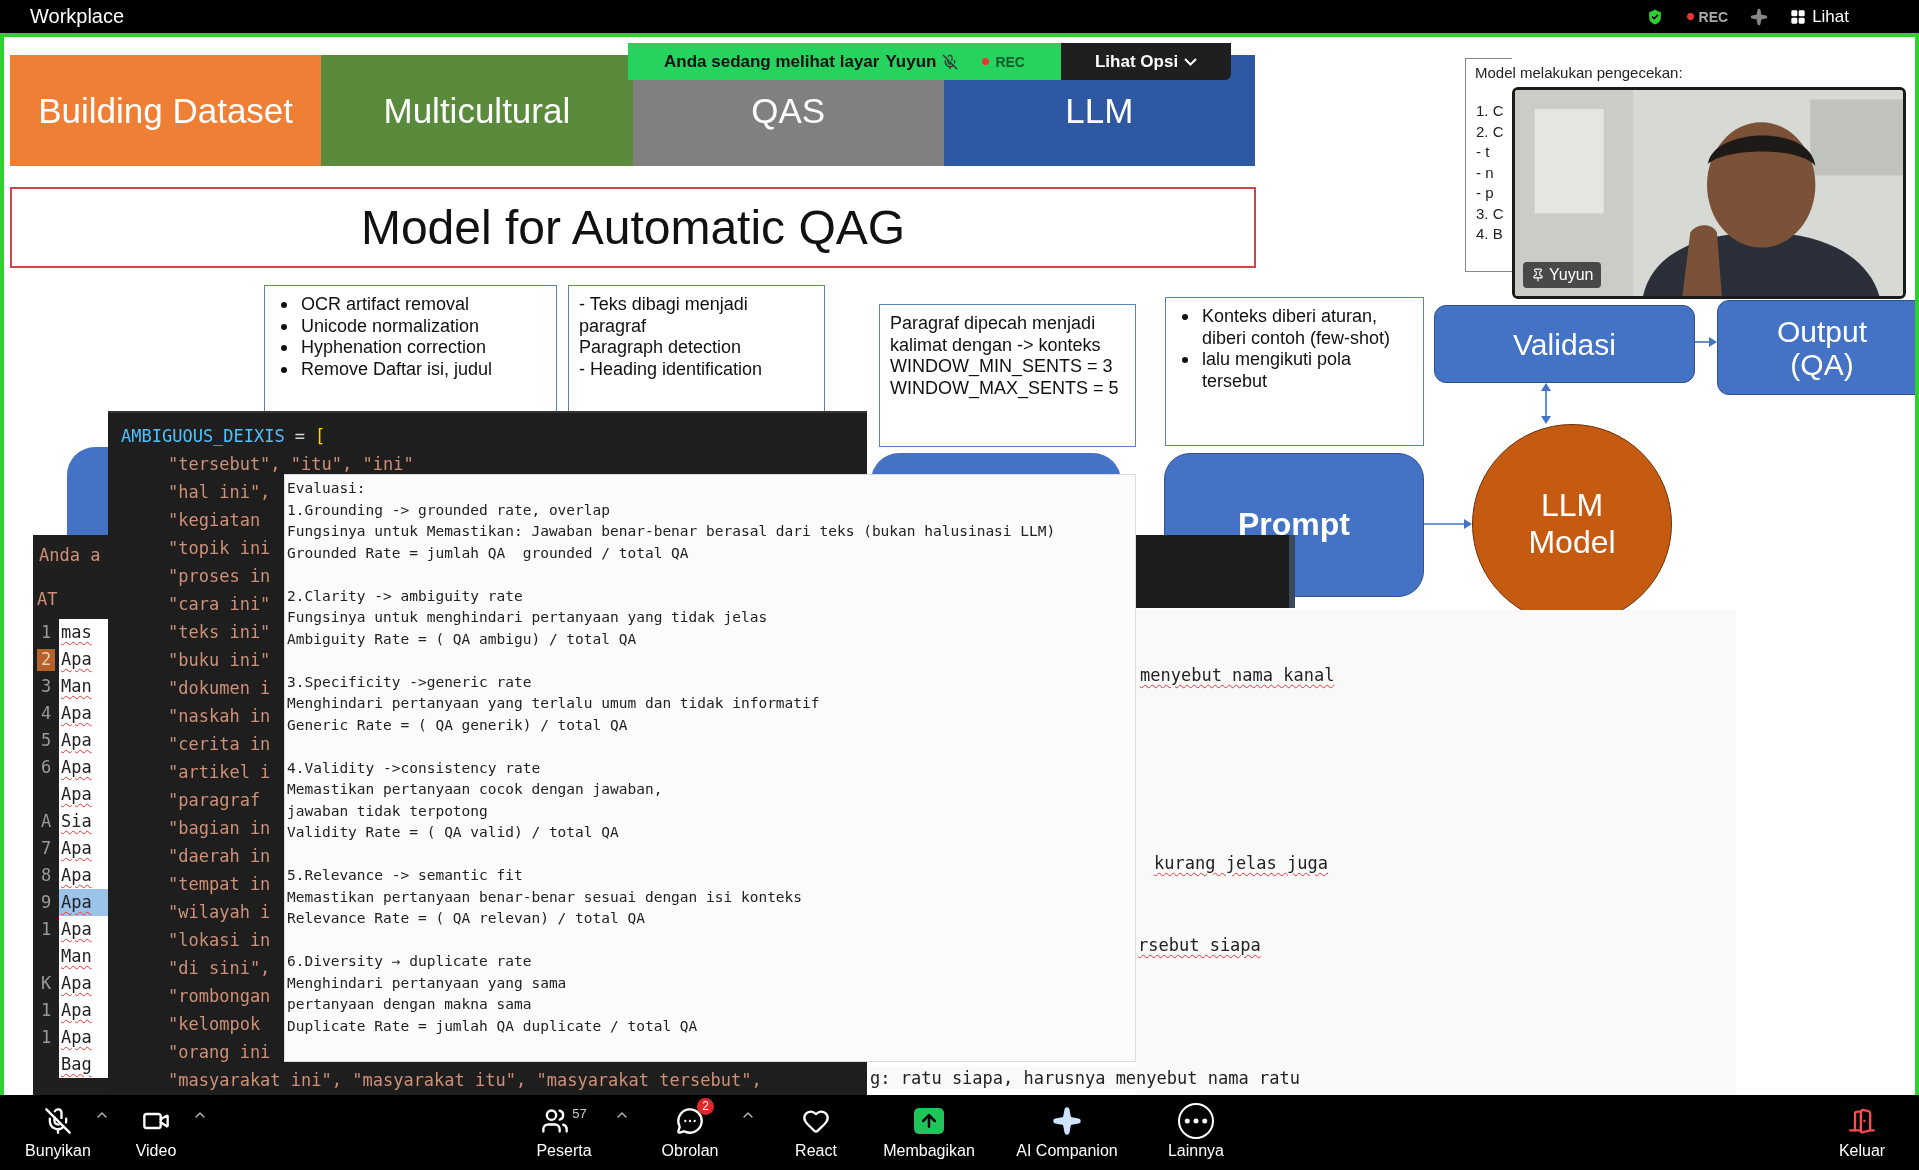 The height and width of the screenshot is (1170, 1919). What do you see at coordinates (47, 599) in the screenshot?
I see `window-text: AT` at bounding box center [47, 599].